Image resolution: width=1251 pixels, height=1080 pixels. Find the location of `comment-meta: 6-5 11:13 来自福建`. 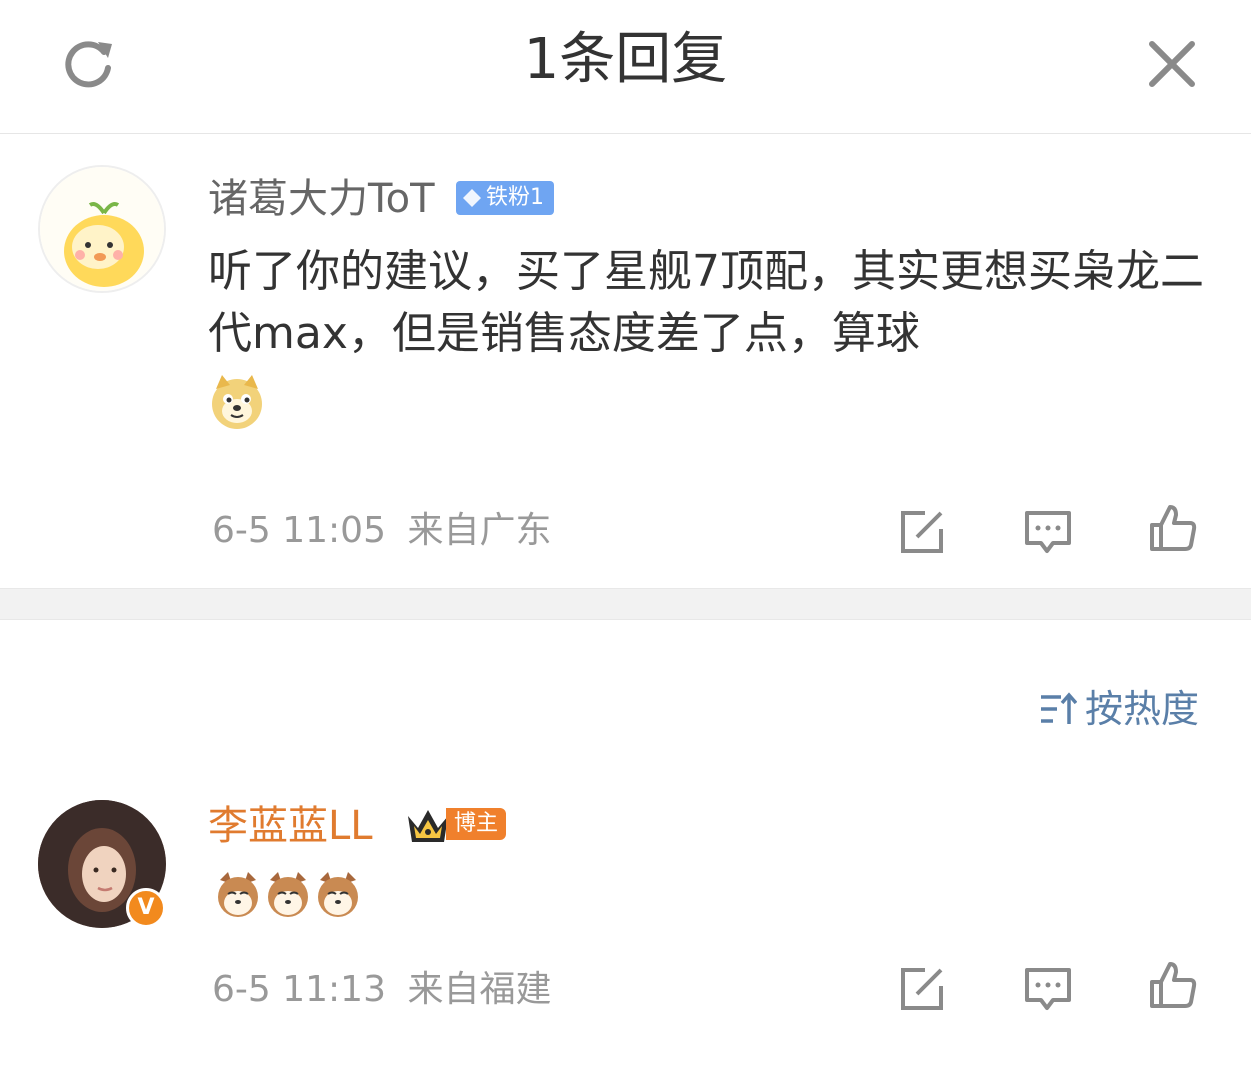

comment-meta: 6-5 11:13 来自福建 is located at coordinates (381, 990).